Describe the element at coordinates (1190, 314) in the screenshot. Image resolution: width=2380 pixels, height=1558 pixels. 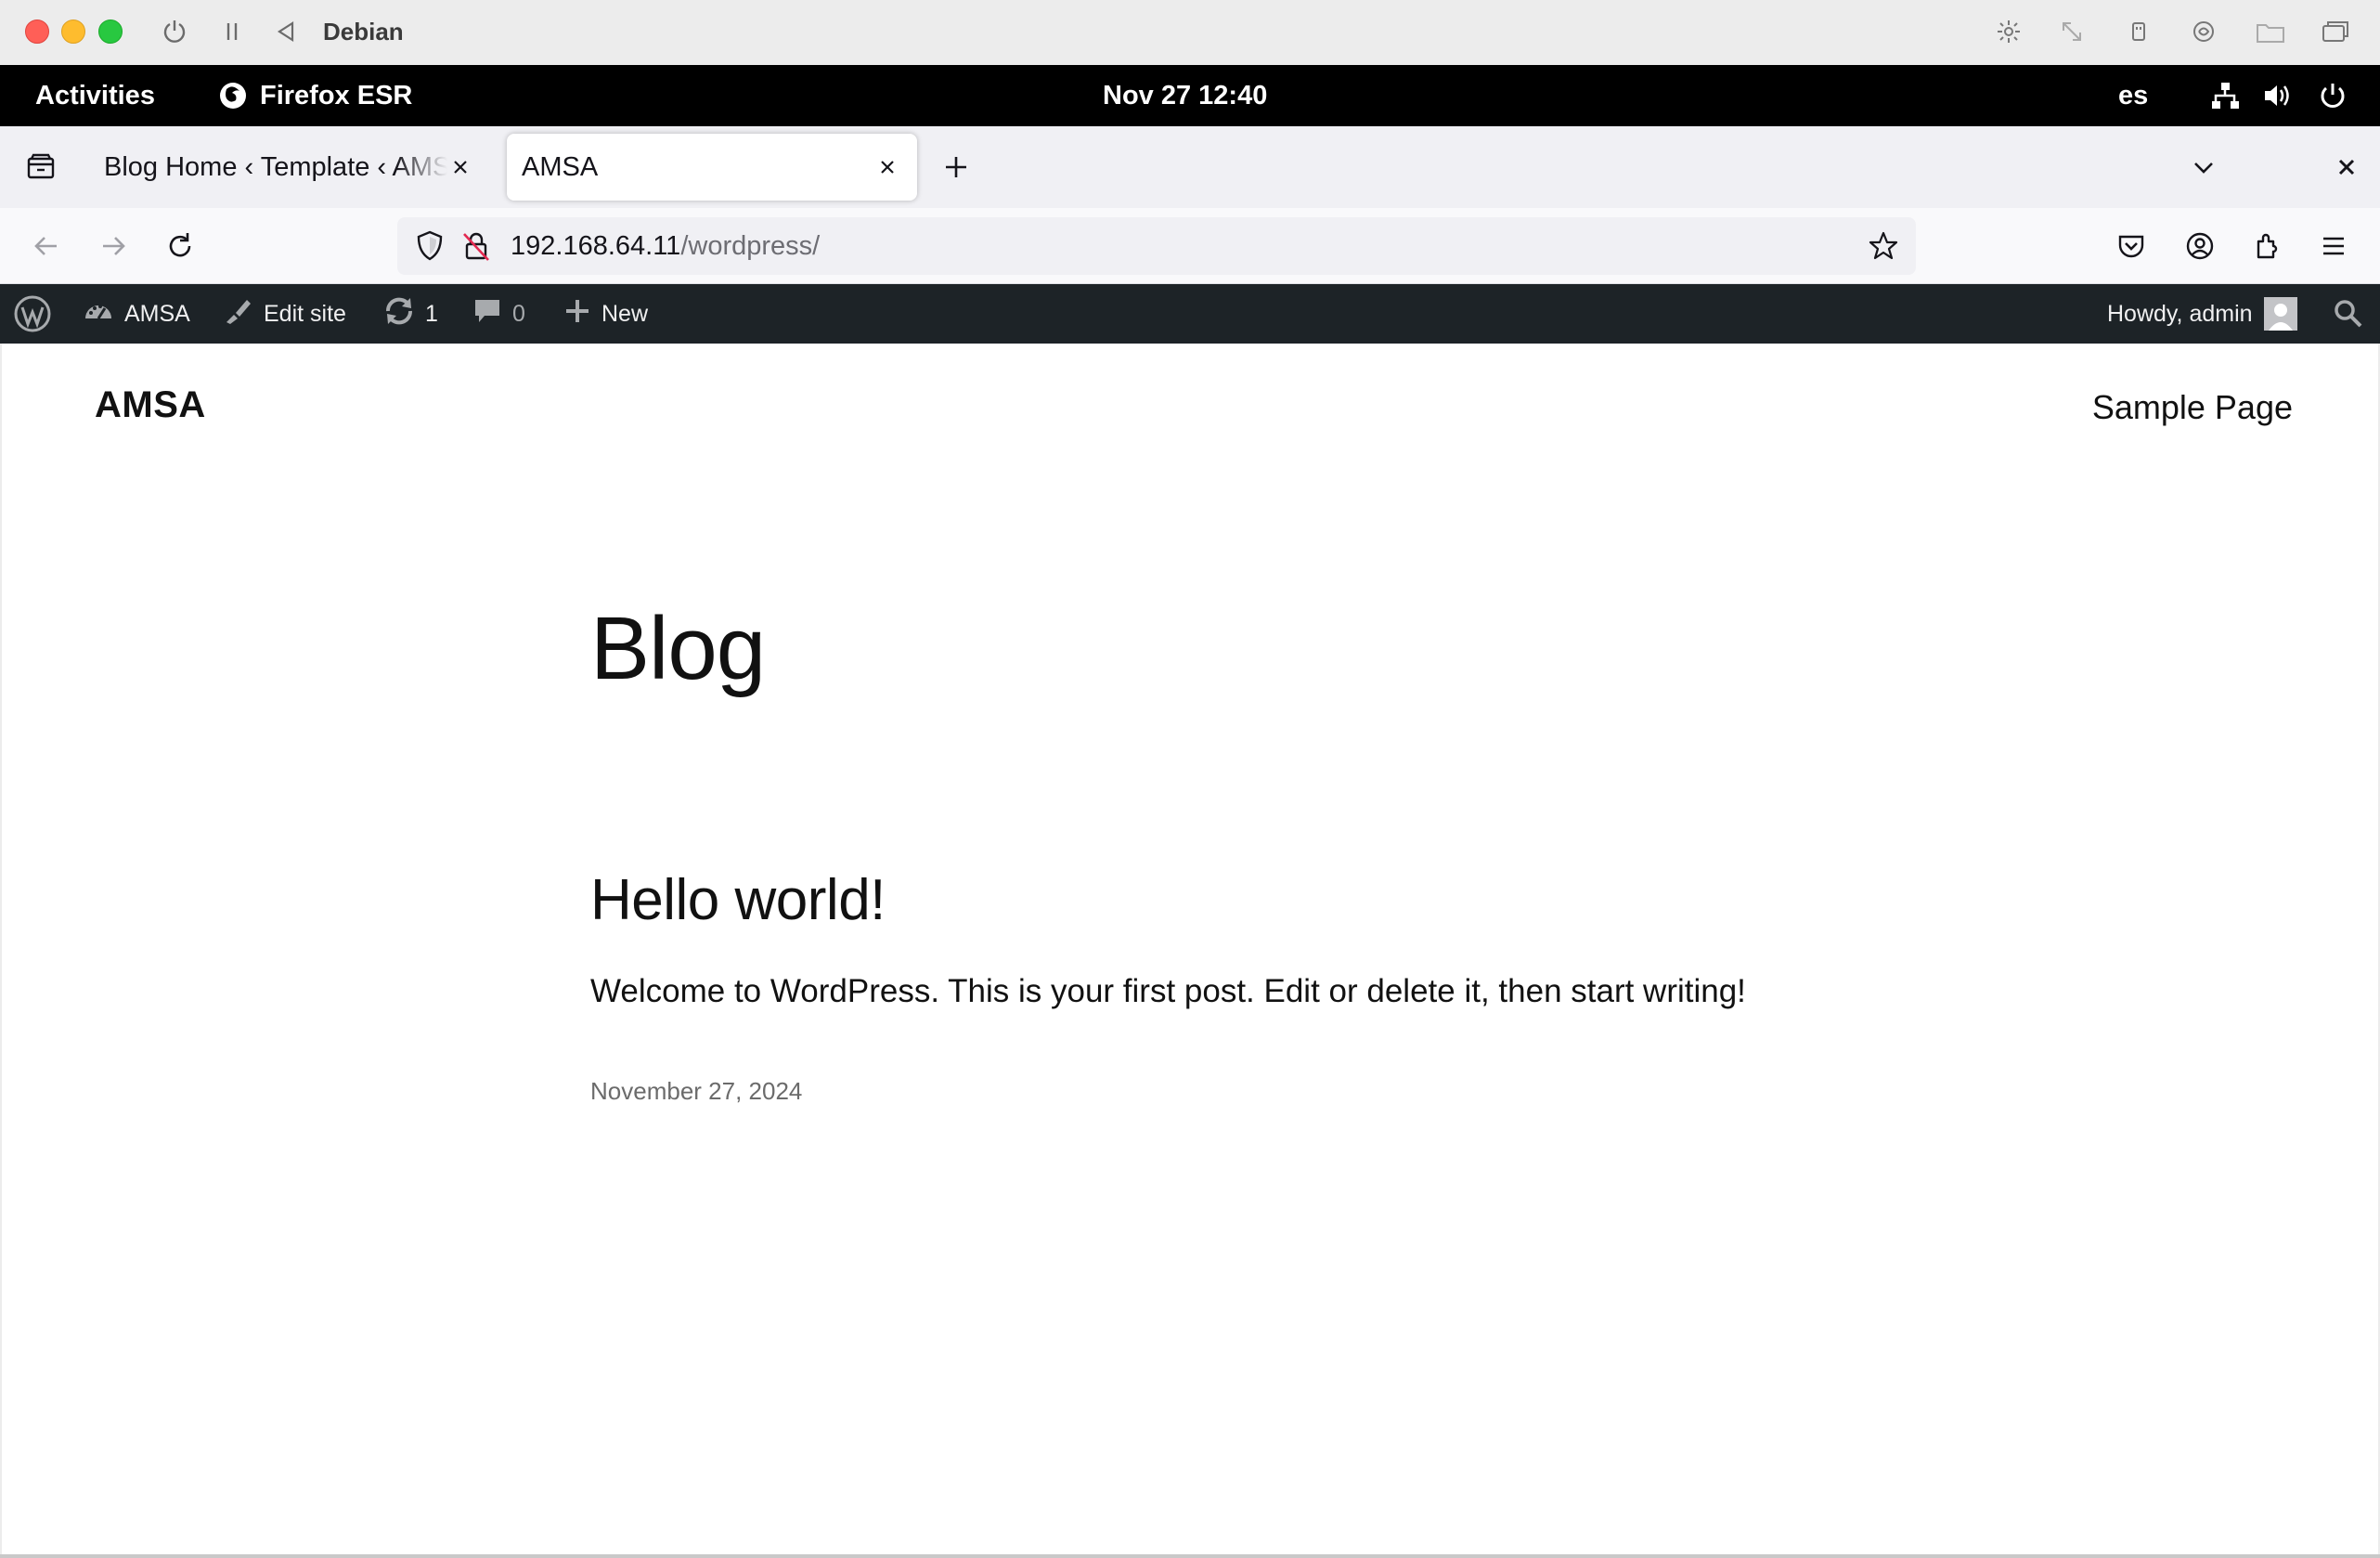
I see `wp-admin-bar: AMSA Edit site 1 0 New Howdy, admin` at that location.